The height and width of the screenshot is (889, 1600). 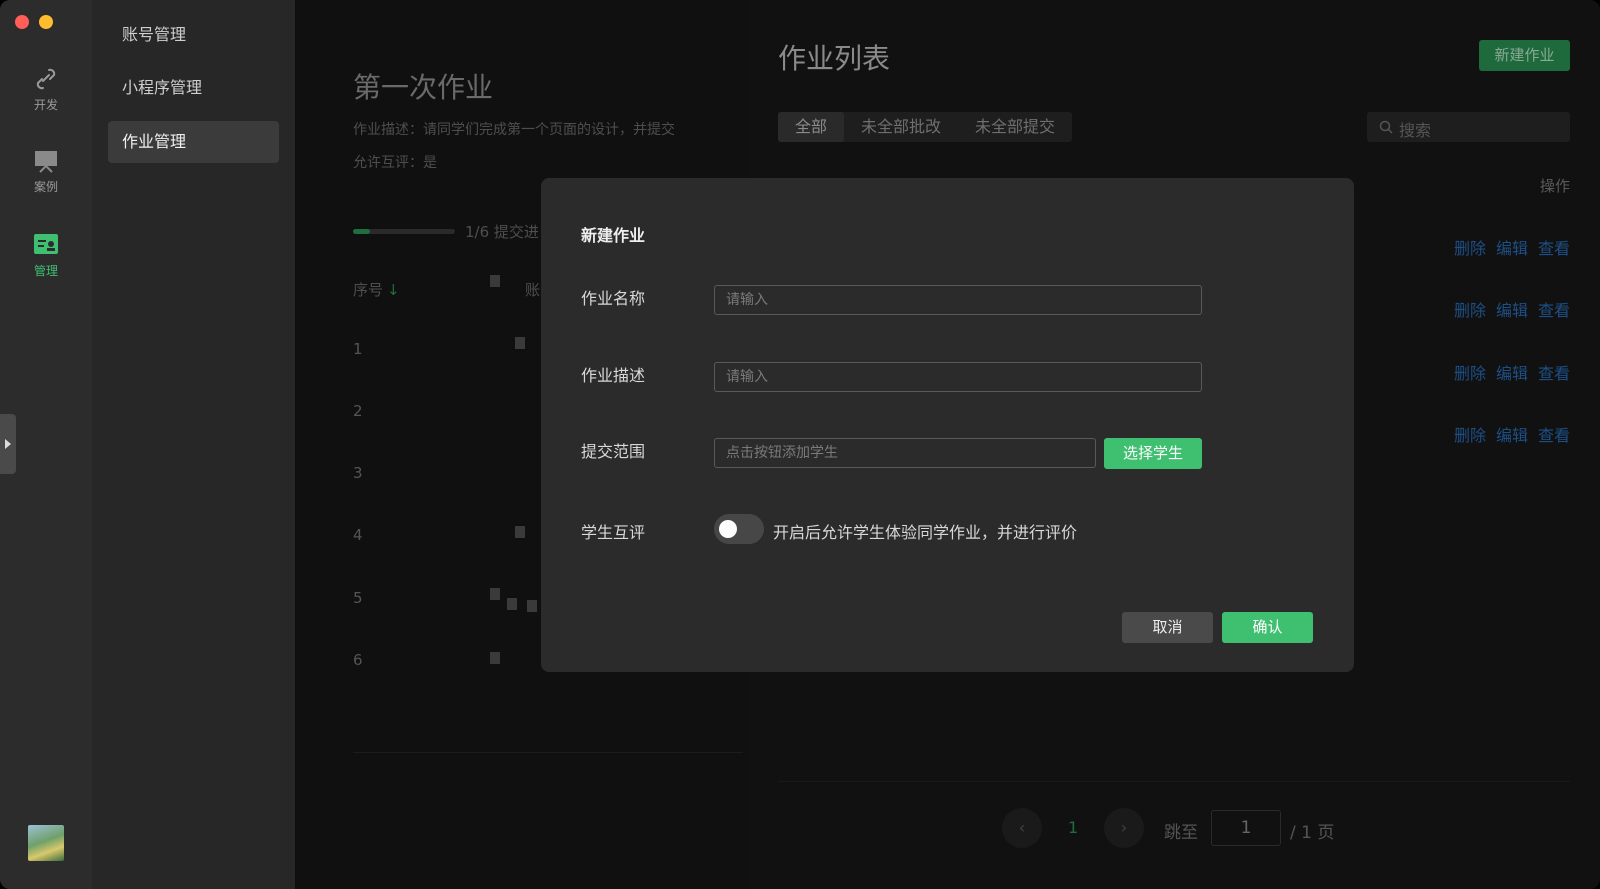 What do you see at coordinates (502, 232) in the screenshot?
I see `submission-progress-text: 1/6 提交进` at bounding box center [502, 232].